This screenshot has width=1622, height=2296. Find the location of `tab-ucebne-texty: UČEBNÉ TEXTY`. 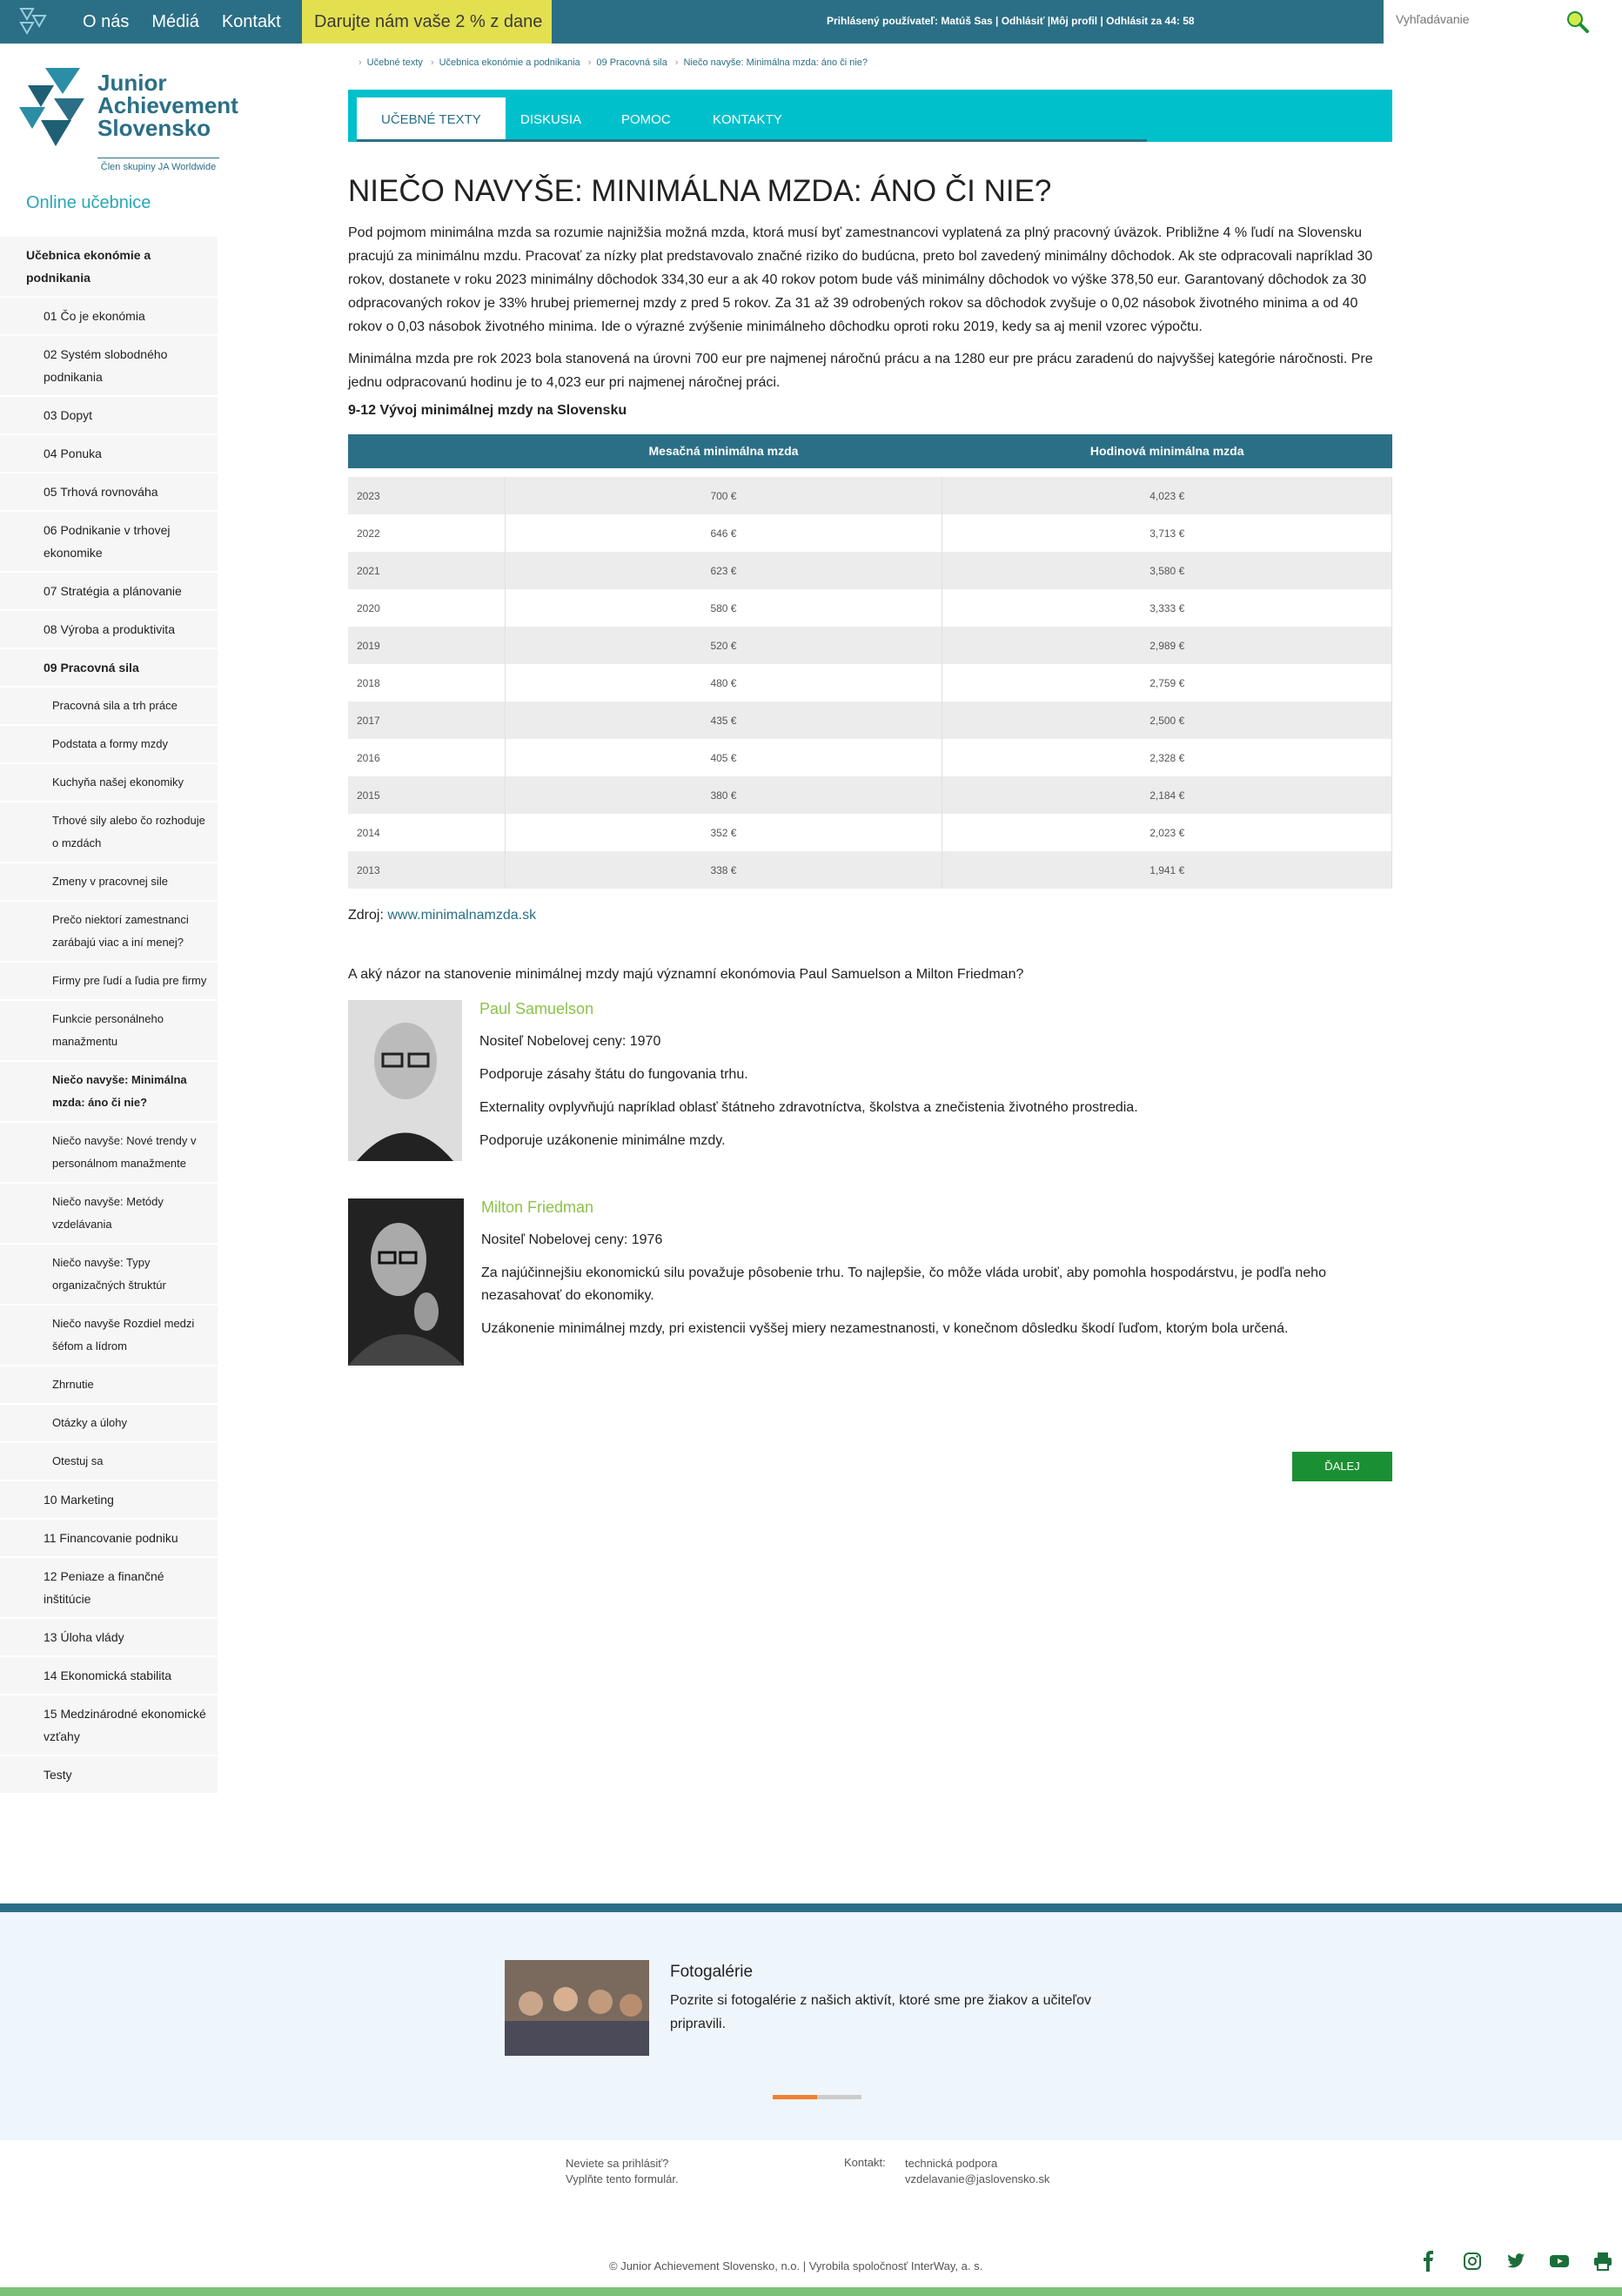

tab-ucebne-texty: UČEBNÉ TEXTY is located at coordinates (431, 120).